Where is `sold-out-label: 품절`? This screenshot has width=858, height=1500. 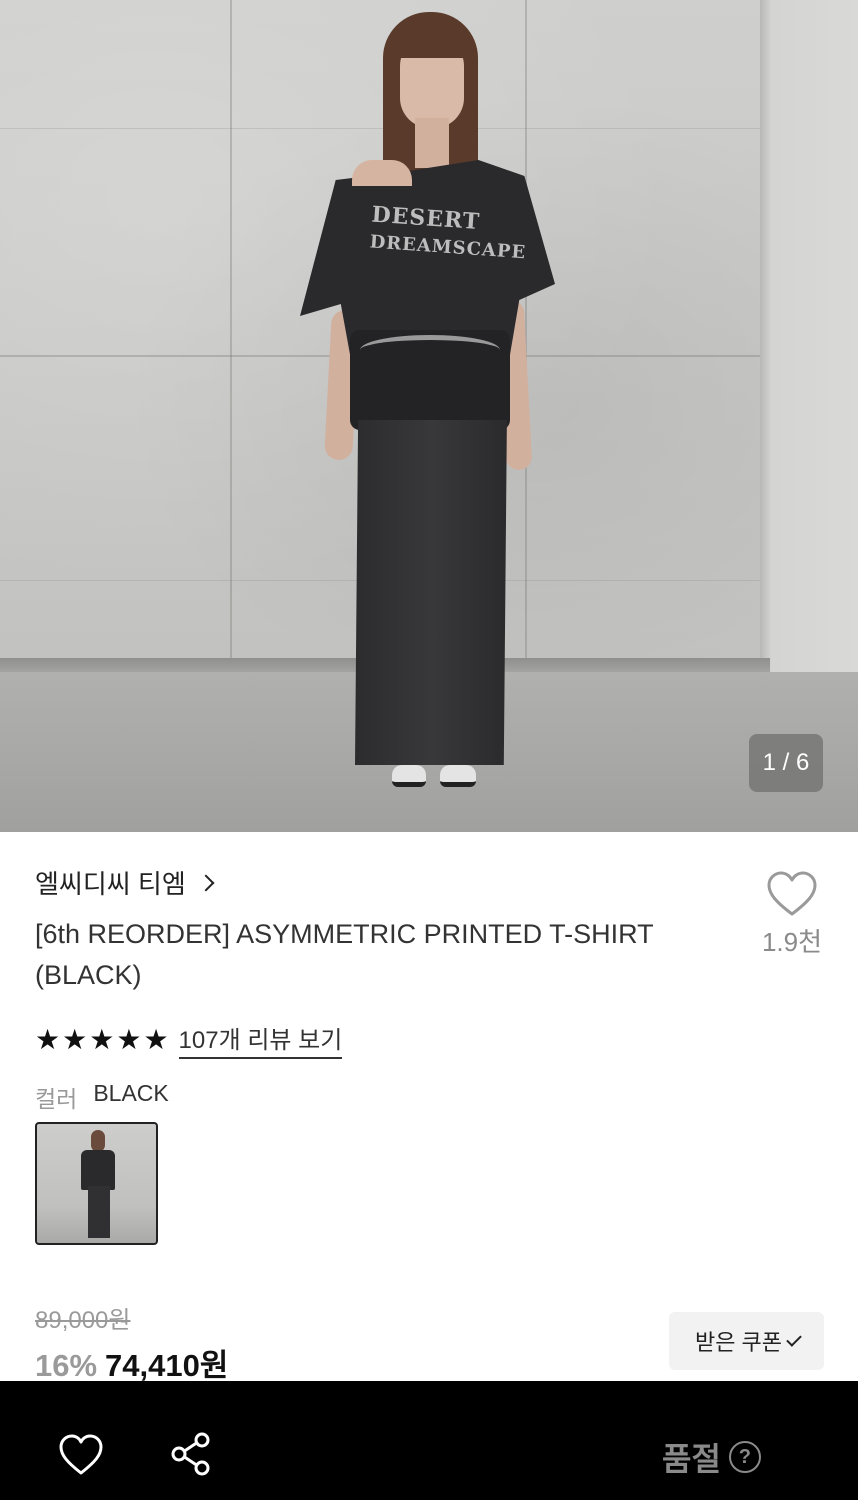 sold-out-label: 품절 is located at coordinates (691, 1459).